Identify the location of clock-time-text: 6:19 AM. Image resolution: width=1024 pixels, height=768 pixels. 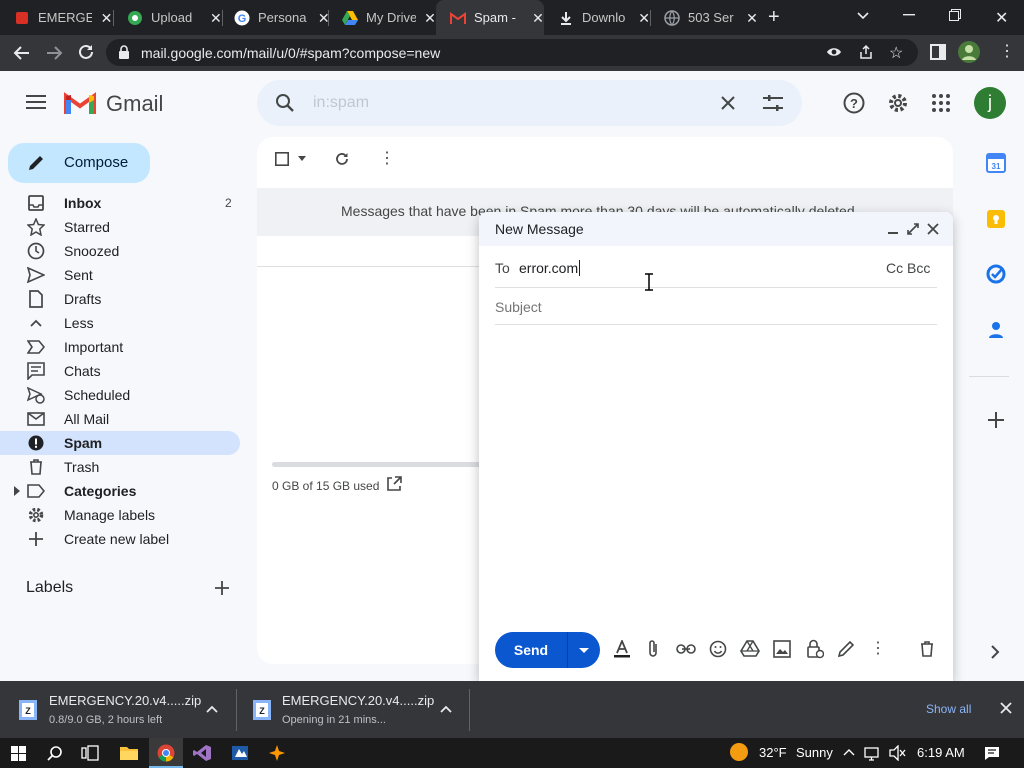
(941, 752).